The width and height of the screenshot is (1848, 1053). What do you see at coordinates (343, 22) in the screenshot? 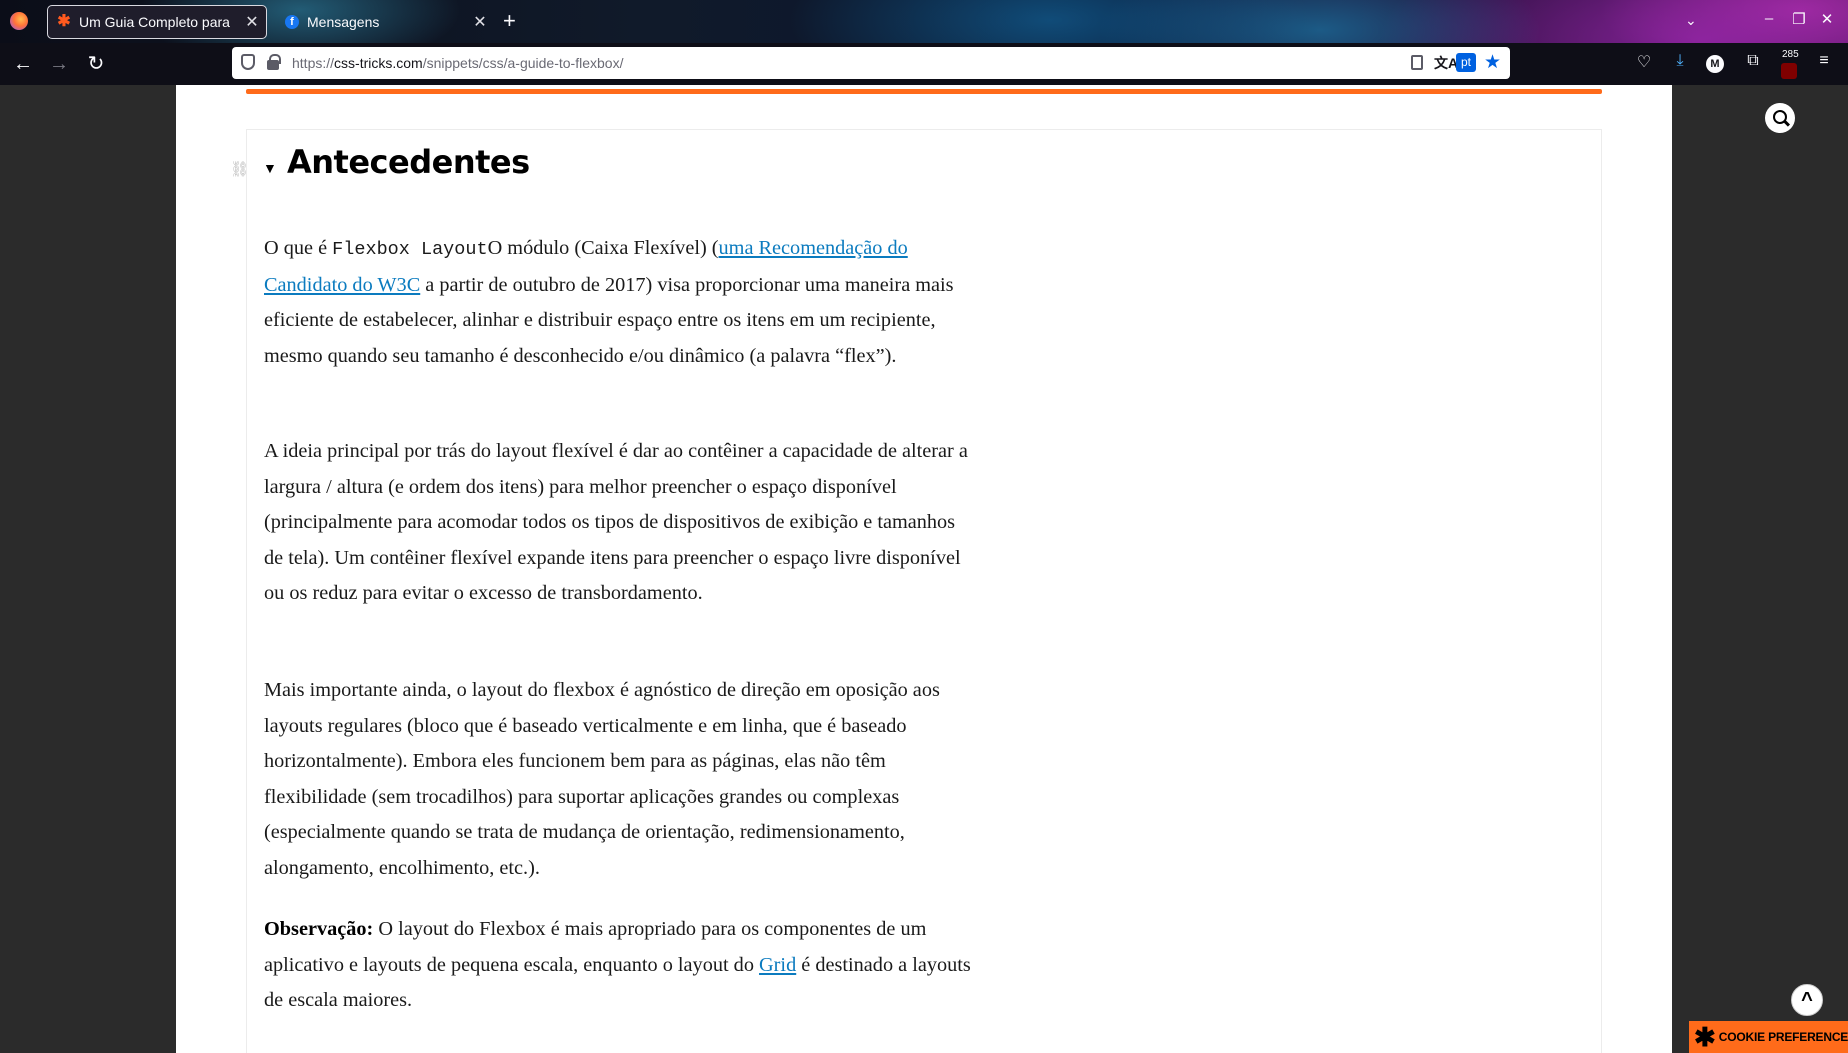
I see `tab-title: Mensagens` at bounding box center [343, 22].